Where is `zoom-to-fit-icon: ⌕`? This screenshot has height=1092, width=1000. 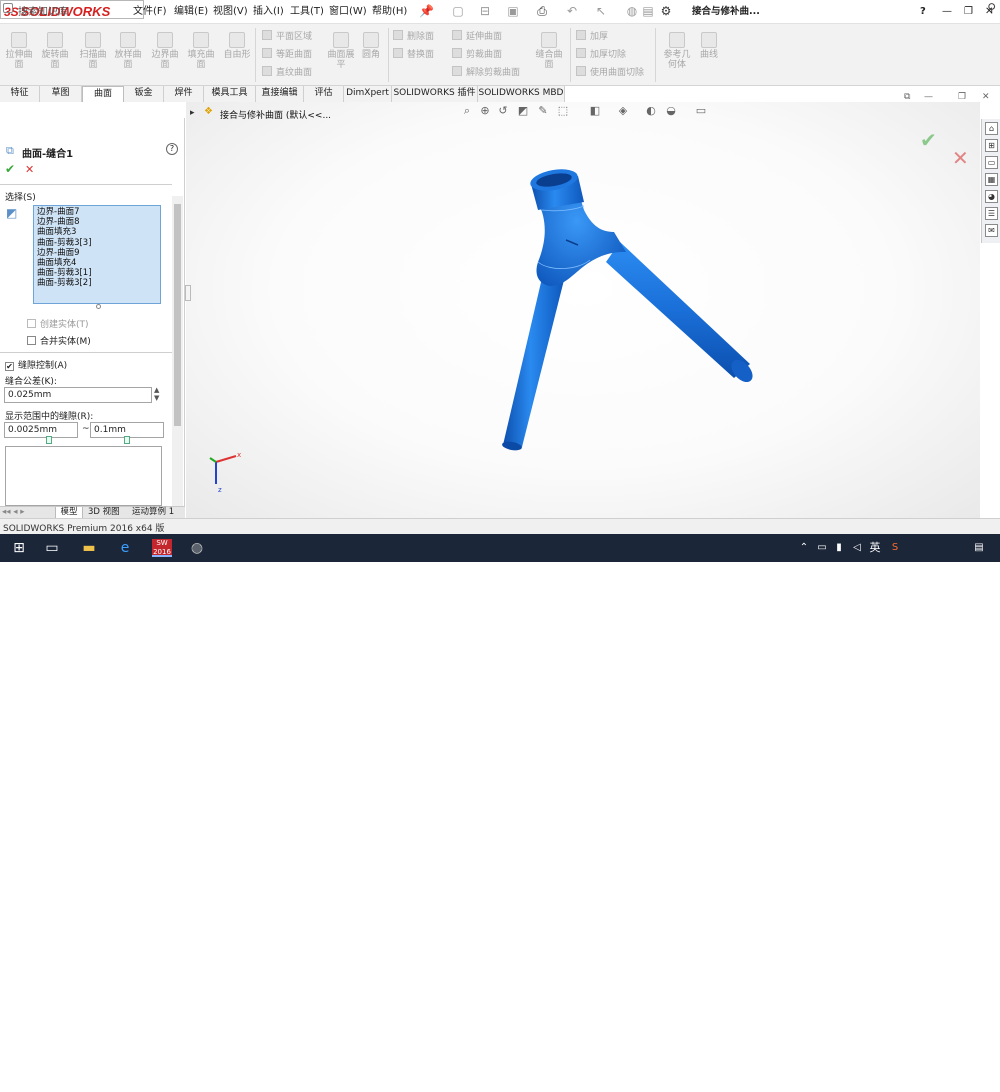
zoom-to-fit-icon: ⌕ is located at coordinates (467, 111).